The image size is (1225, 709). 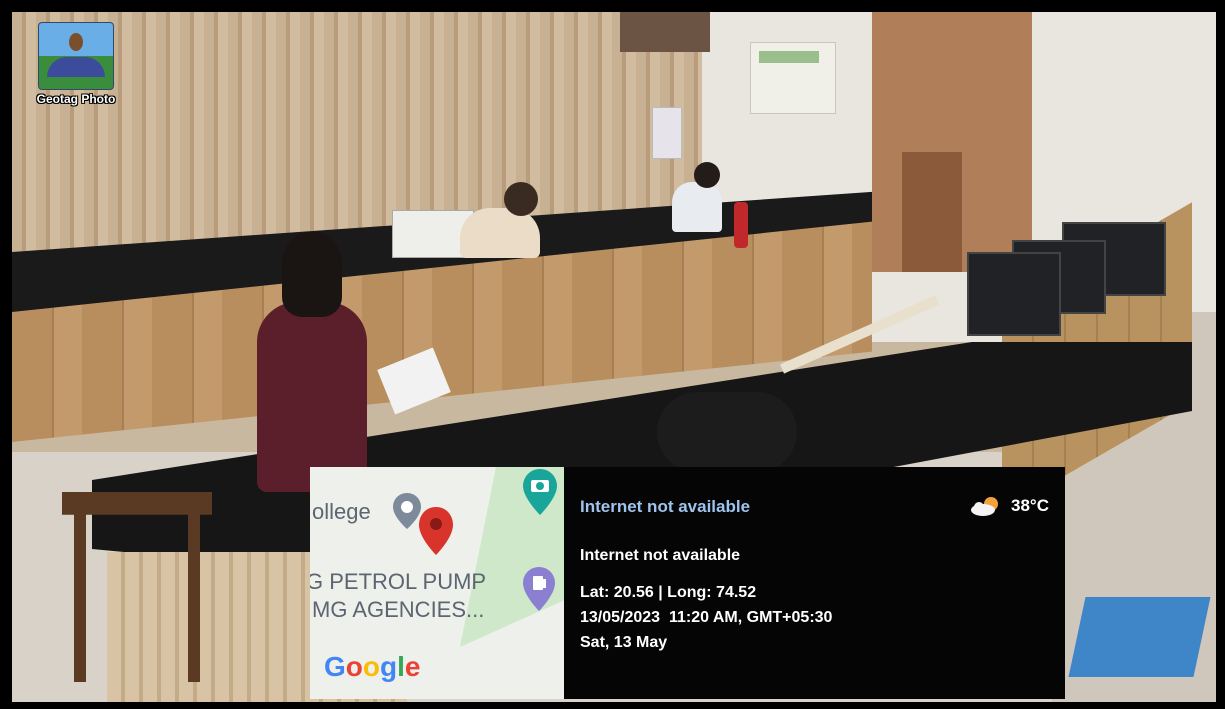 What do you see at coordinates (985, 506) in the screenshot?
I see `partly-cloudy-icon` at bounding box center [985, 506].